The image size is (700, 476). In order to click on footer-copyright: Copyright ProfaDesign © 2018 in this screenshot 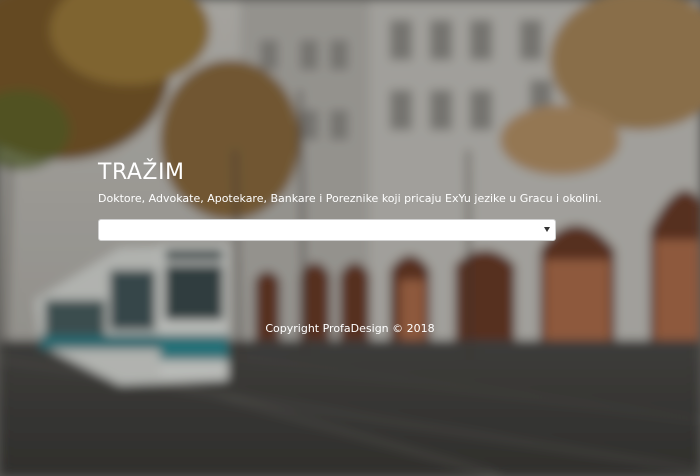, I will do `click(350, 328)`.